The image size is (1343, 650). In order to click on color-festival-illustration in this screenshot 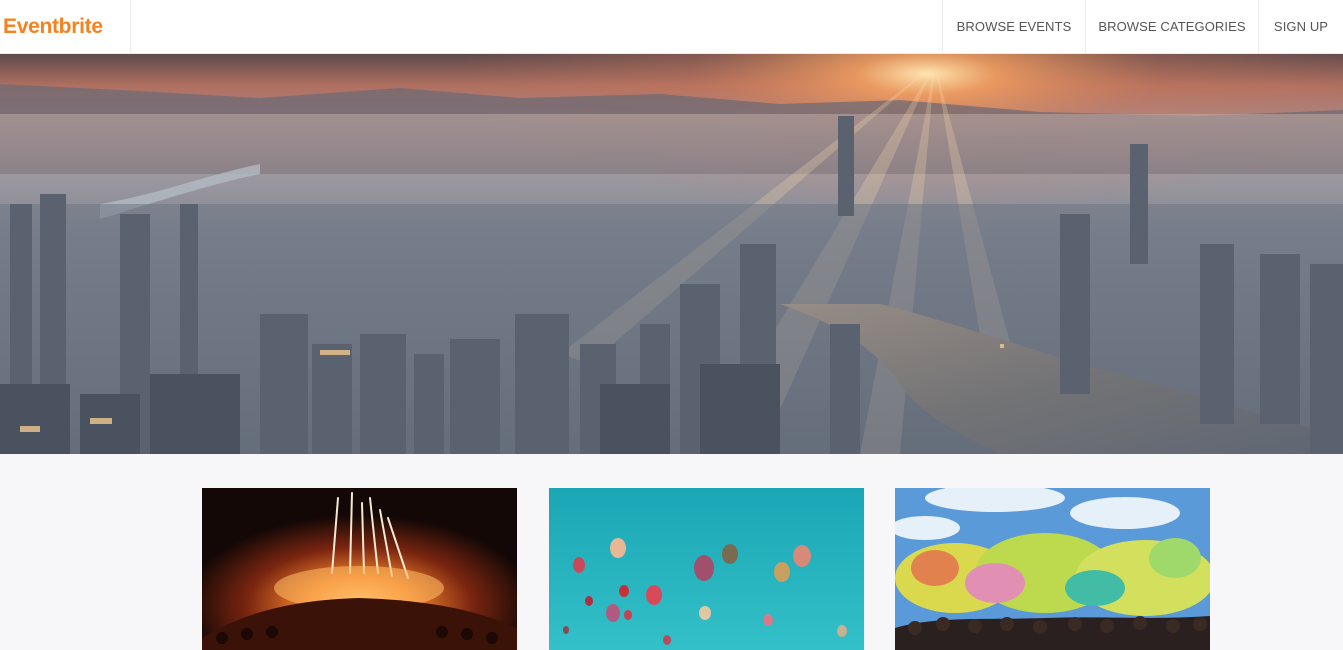, I will do `click(1052, 569)`.